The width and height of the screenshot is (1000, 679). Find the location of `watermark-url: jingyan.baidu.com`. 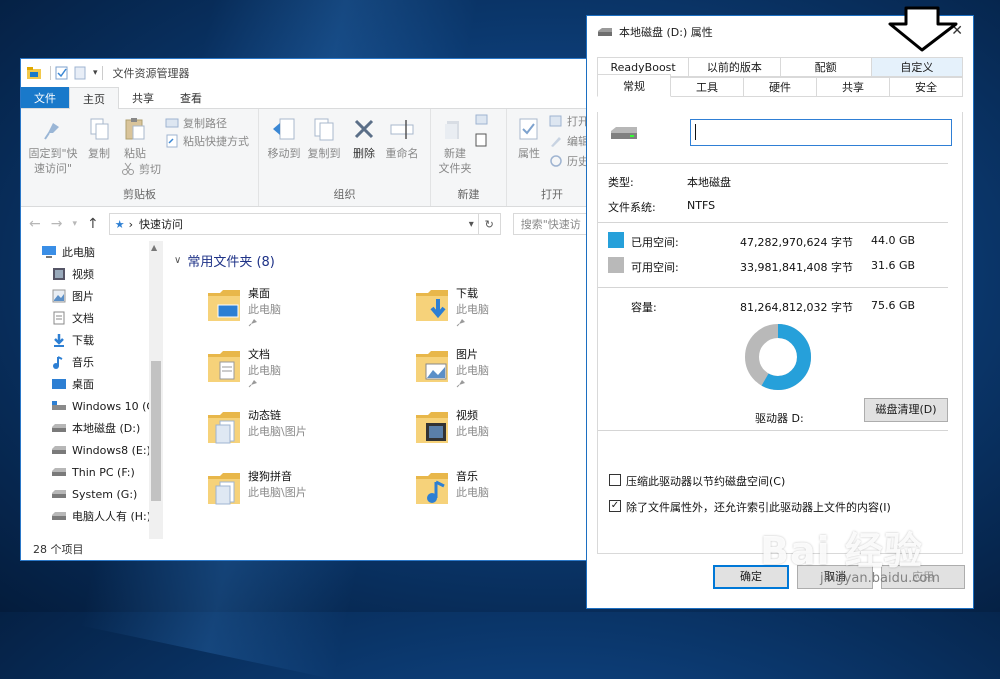

watermark-url: jingyan.baidu.com is located at coordinates (880, 578).